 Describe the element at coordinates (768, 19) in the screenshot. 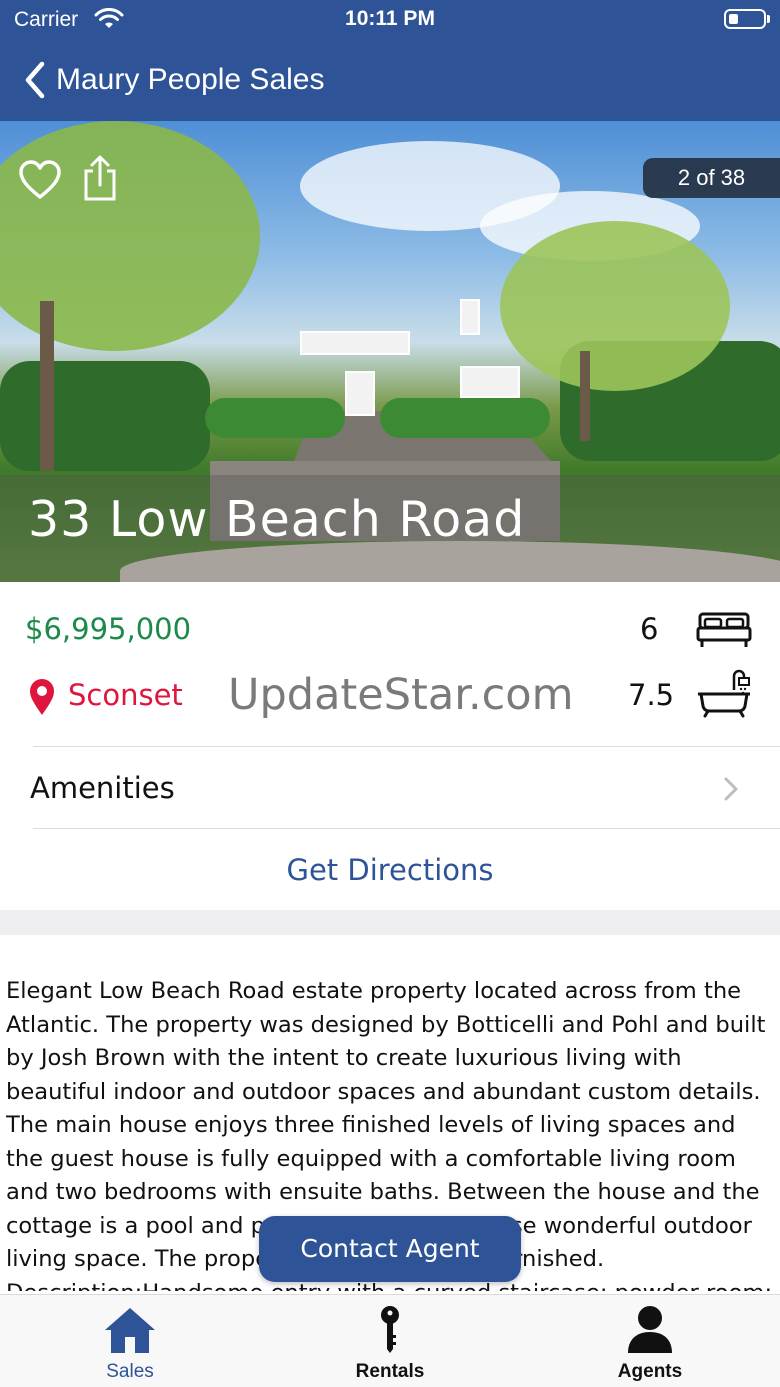

I see `battery-cap` at that location.